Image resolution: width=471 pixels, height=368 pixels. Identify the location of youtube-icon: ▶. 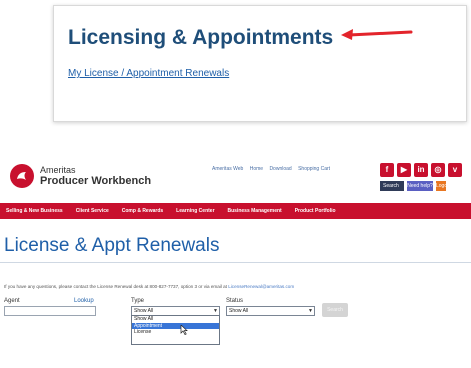
(404, 170).